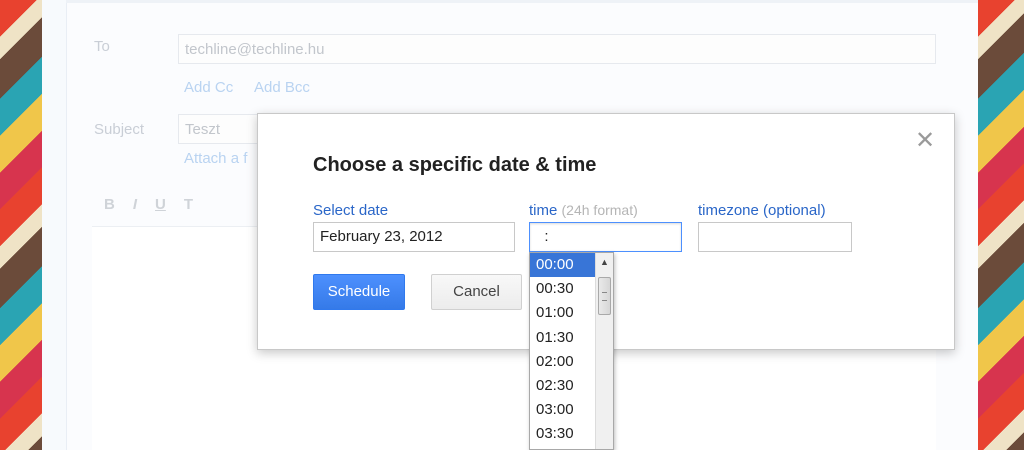 The width and height of the screenshot is (1024, 450). I want to click on to-field: techline@techline.hu, so click(557, 49).